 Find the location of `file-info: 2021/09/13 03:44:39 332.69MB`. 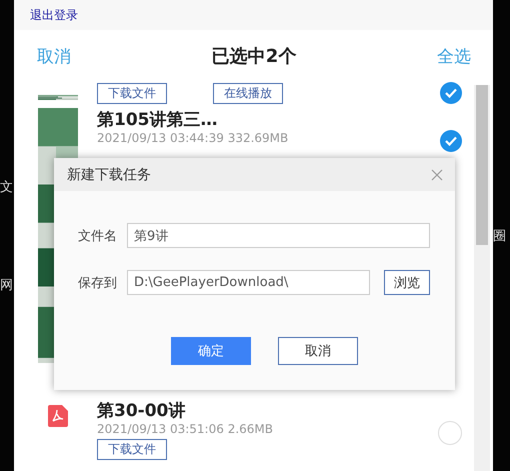

file-info: 2021/09/13 03:44:39 332.69MB is located at coordinates (193, 138).